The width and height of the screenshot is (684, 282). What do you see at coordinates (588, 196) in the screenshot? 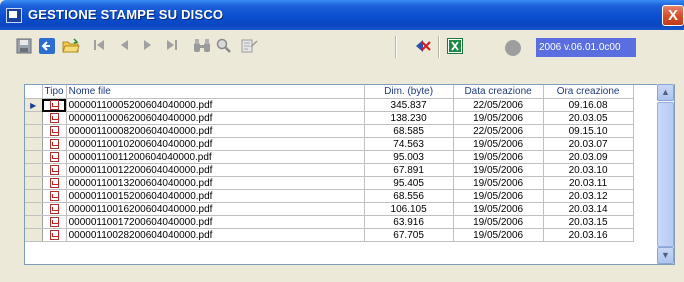
I see `cell-creation-time: 20.03.12` at bounding box center [588, 196].